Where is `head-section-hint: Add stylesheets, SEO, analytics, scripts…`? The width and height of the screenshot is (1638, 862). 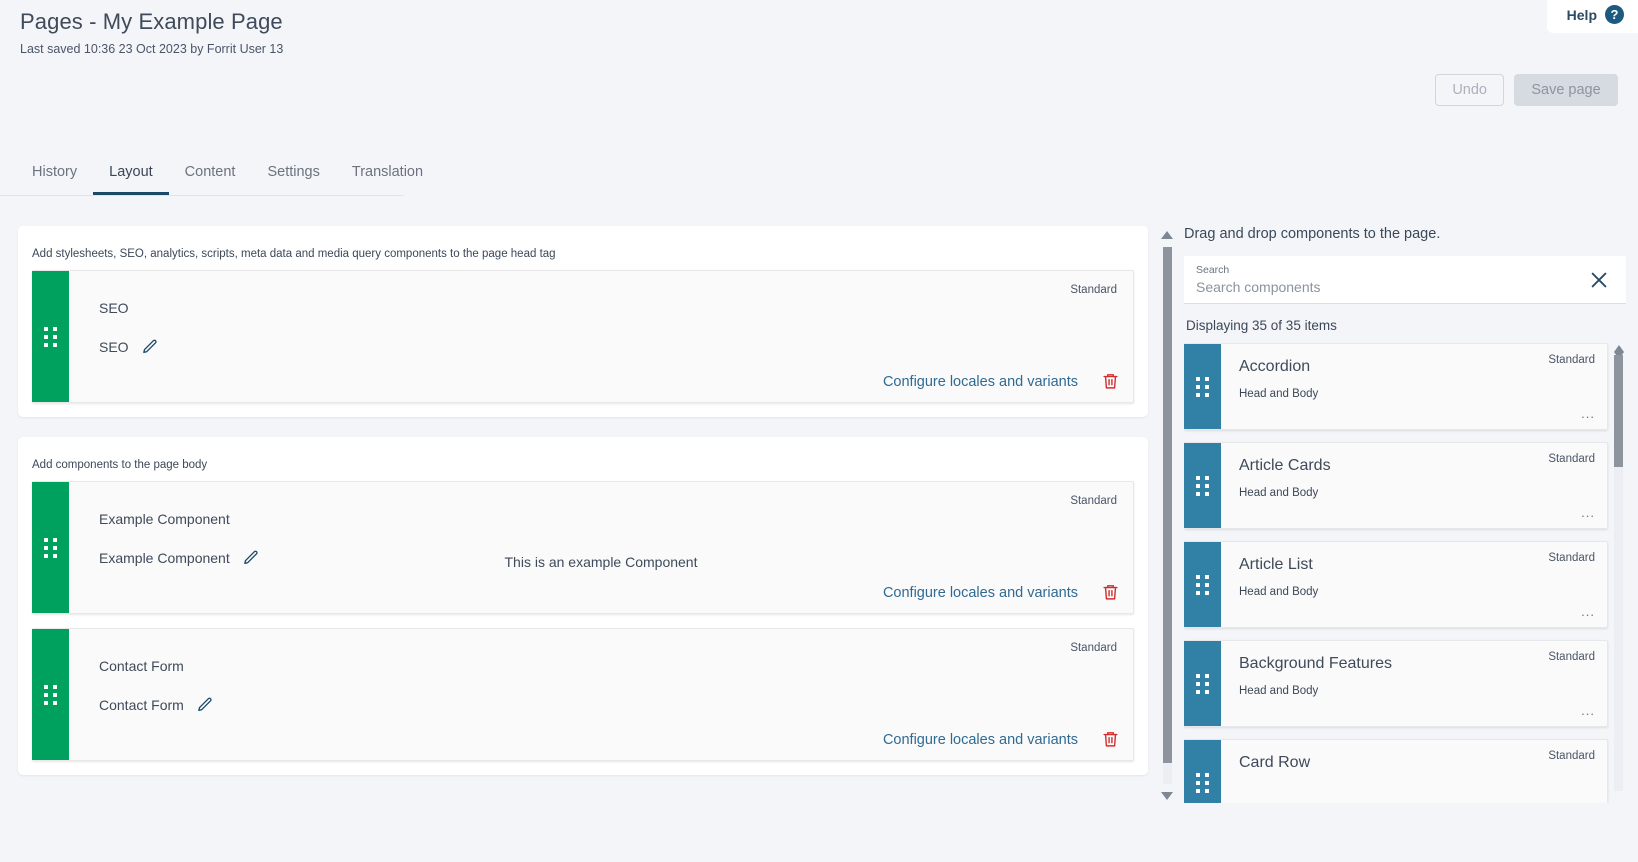 head-section-hint: Add stylesheets, SEO, analytics, scripts… is located at coordinates (294, 254).